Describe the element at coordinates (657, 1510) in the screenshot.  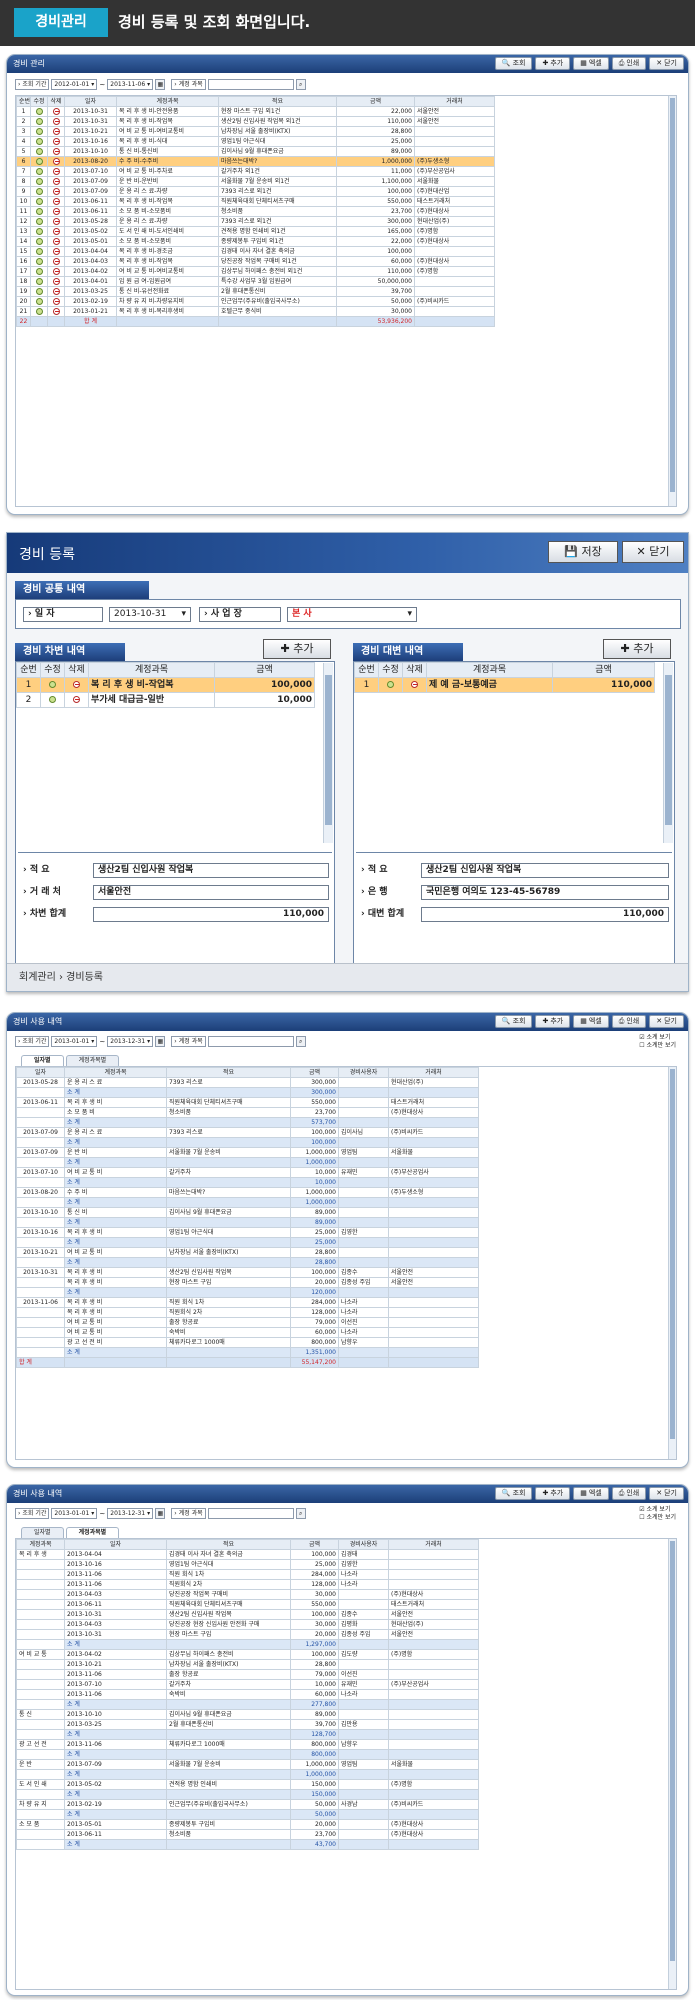
I see `subtotal-checkbox: ☑ 소계 보기` at that location.